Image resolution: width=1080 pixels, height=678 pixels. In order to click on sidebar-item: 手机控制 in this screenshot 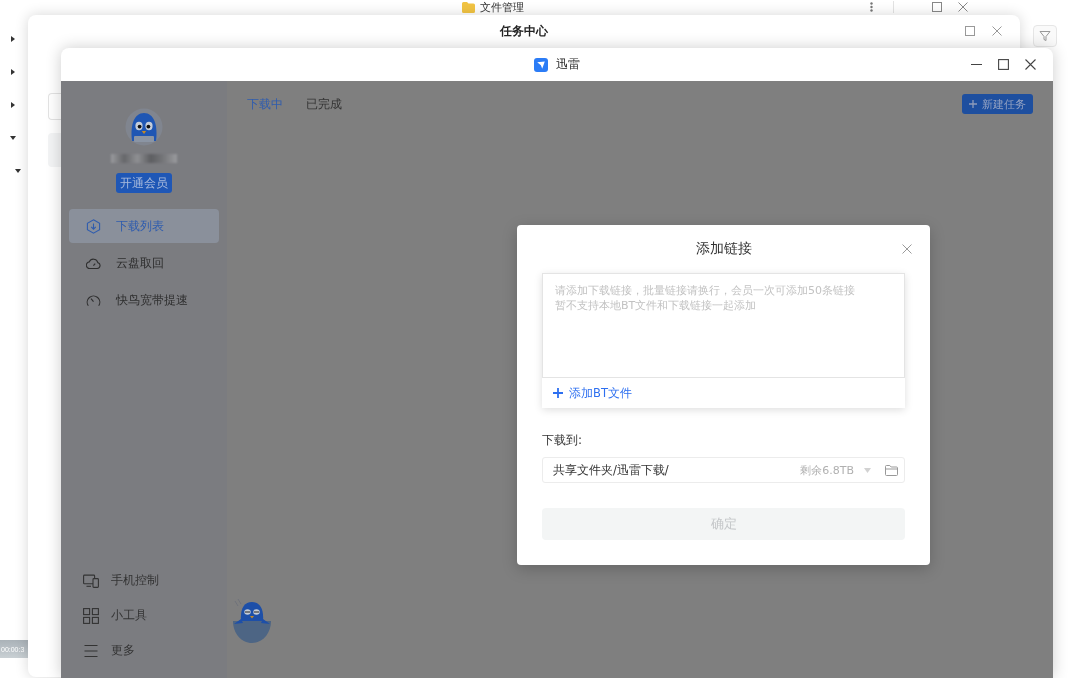, I will do `click(144, 580)`.